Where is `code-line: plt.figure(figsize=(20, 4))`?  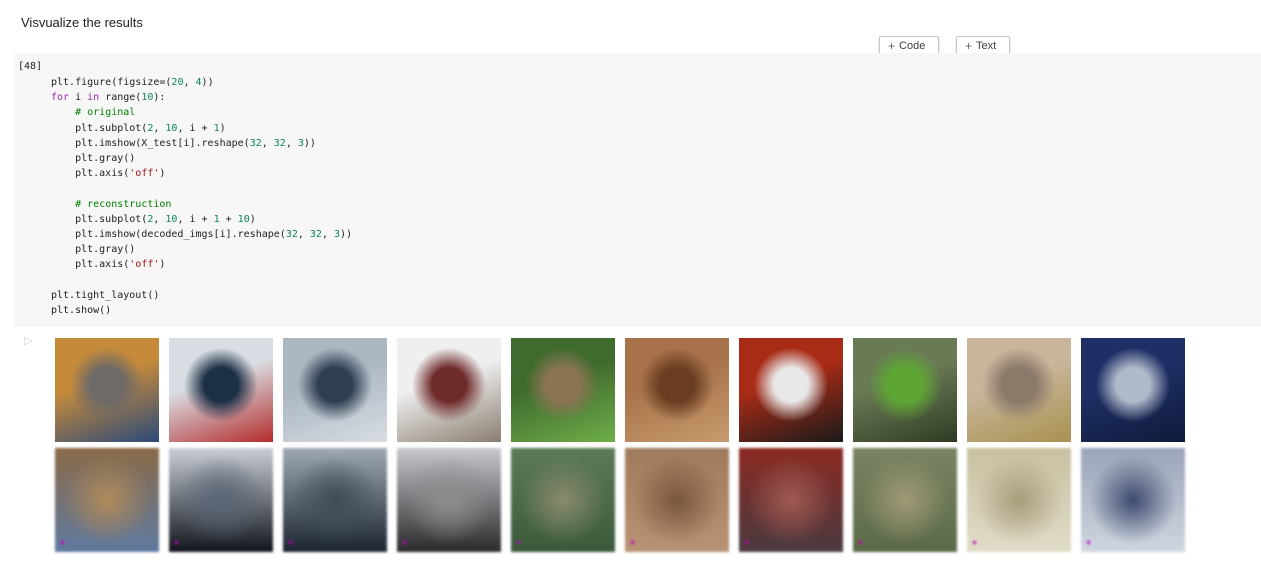
code-line: plt.figure(figsize=(20, 4)) is located at coordinates (132, 82).